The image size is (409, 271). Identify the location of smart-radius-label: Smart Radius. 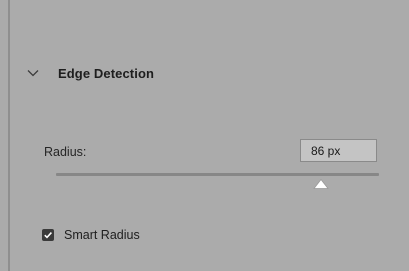
(102, 235).